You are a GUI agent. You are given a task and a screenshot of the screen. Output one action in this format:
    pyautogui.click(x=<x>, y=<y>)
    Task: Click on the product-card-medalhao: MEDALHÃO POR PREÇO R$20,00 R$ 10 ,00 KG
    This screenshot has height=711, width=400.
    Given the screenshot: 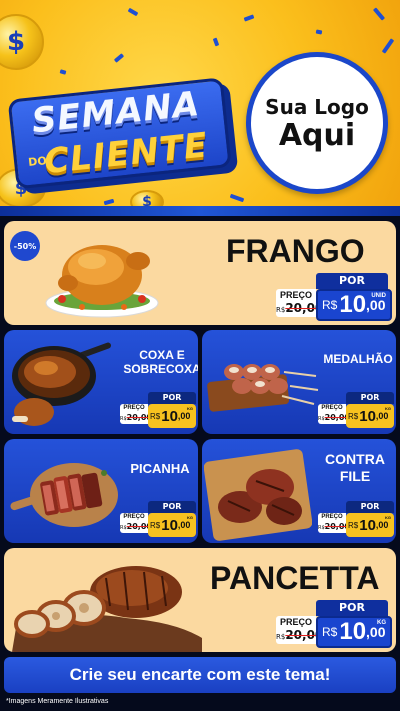 What is the action you would take?
    pyautogui.click(x=299, y=382)
    